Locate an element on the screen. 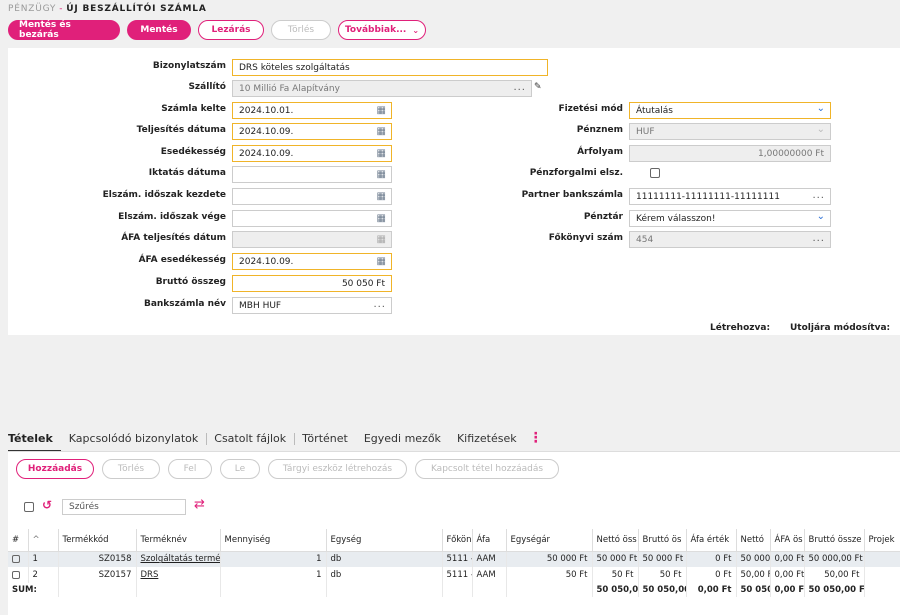 This screenshot has width=900, height=615. created-label: Létrehozva: is located at coordinates (740, 328).